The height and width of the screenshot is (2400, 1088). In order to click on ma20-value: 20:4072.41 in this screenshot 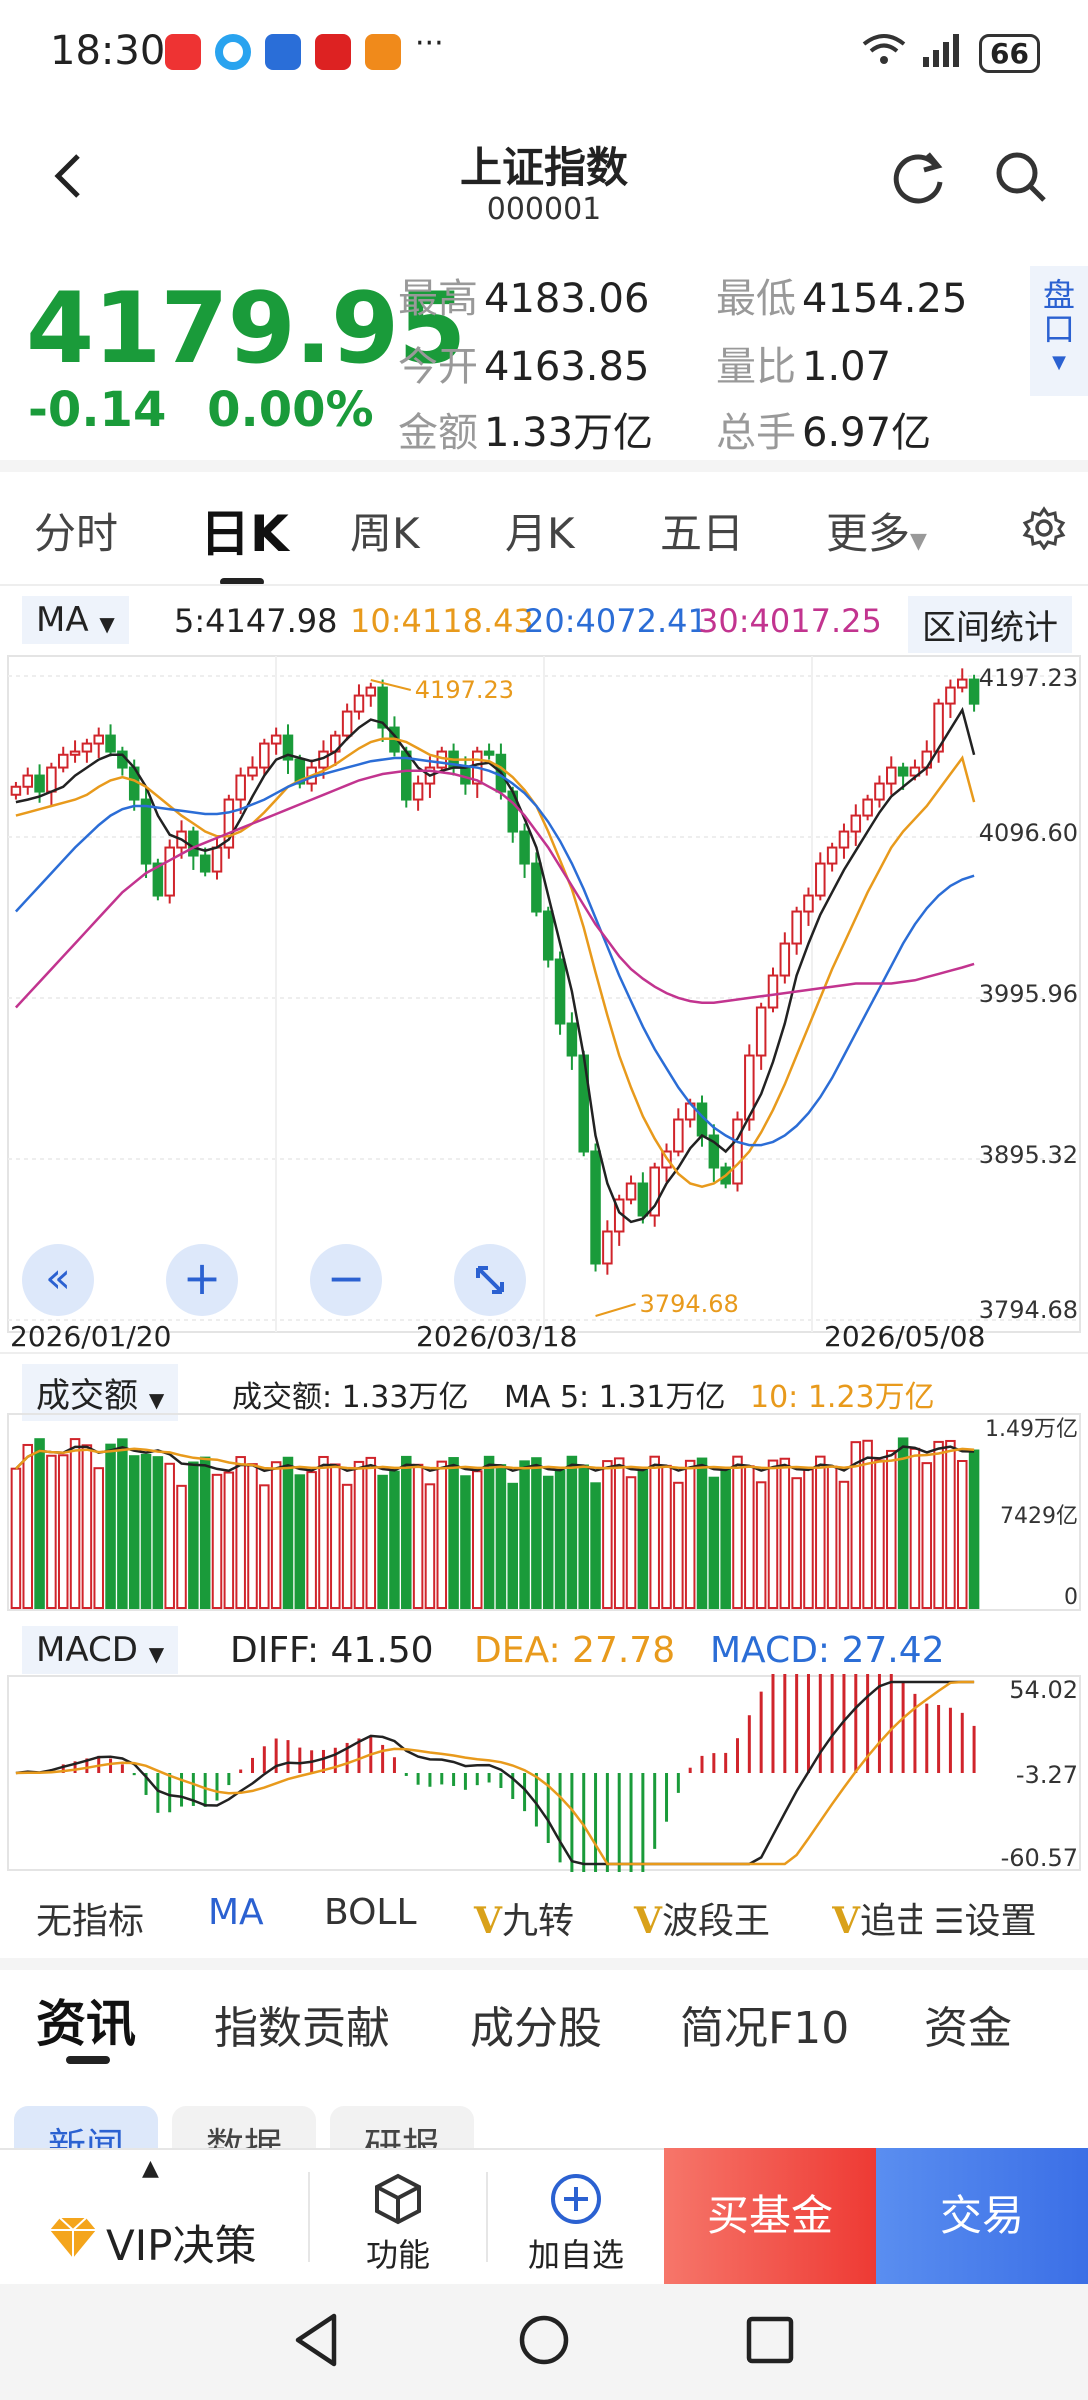, I will do `click(616, 621)`.